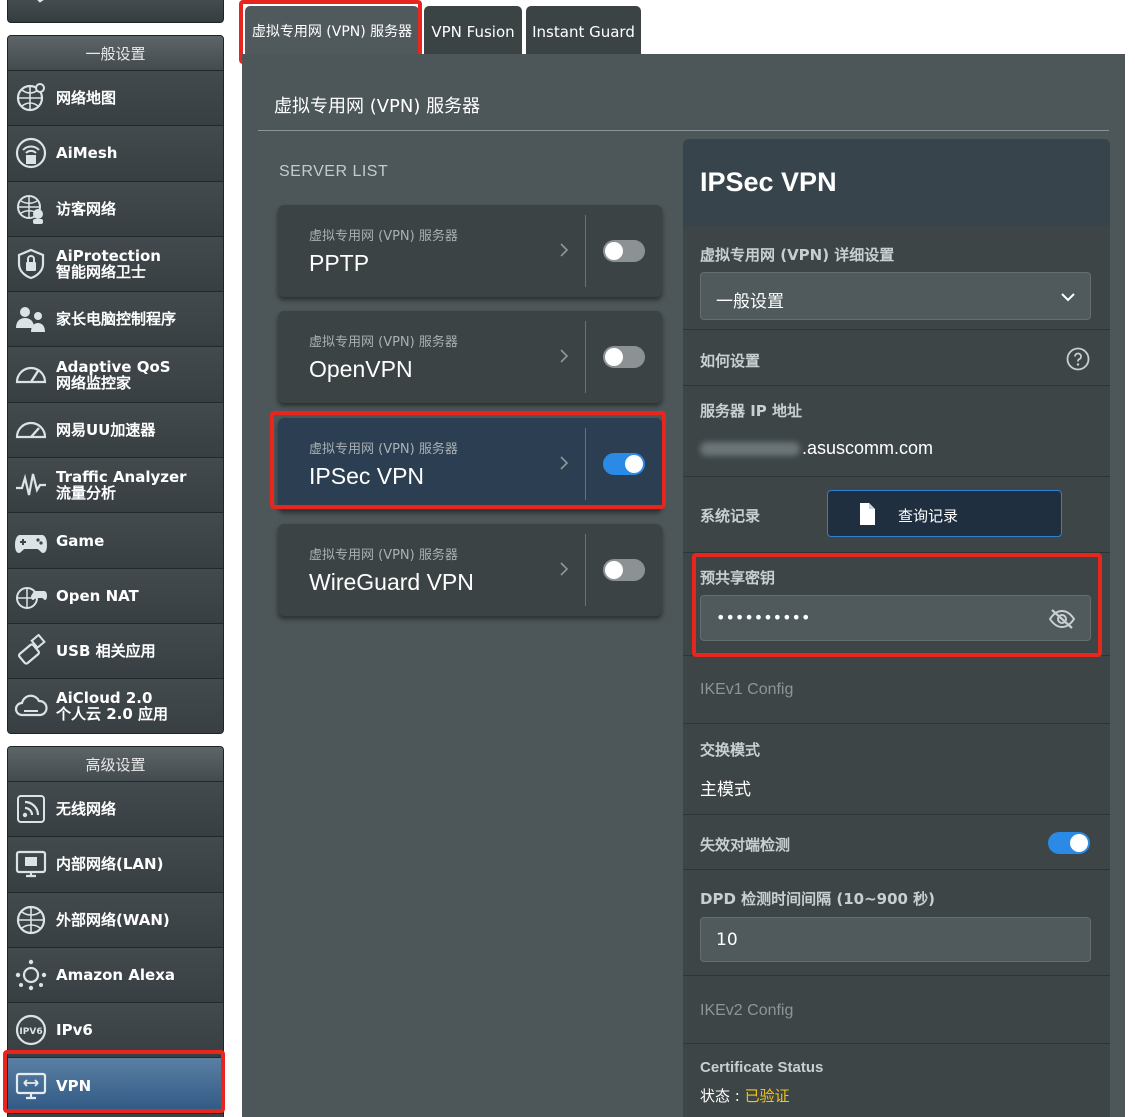  Describe the element at coordinates (896, 182) in the screenshot. I see `detail-header: IPSec VPN` at that location.